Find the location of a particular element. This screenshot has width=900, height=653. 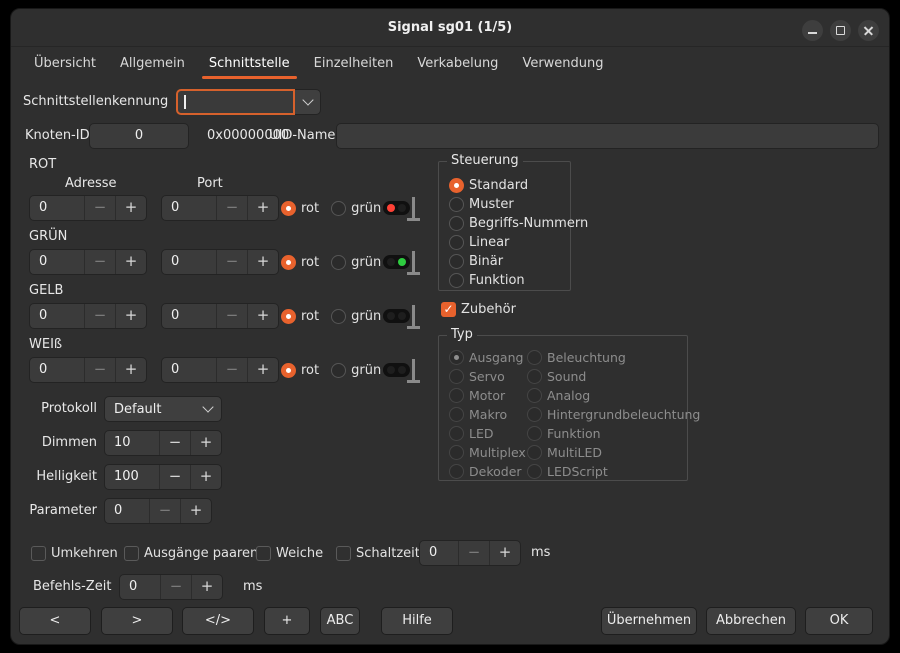

begriffs-nummern-radio is located at coordinates (456, 223).